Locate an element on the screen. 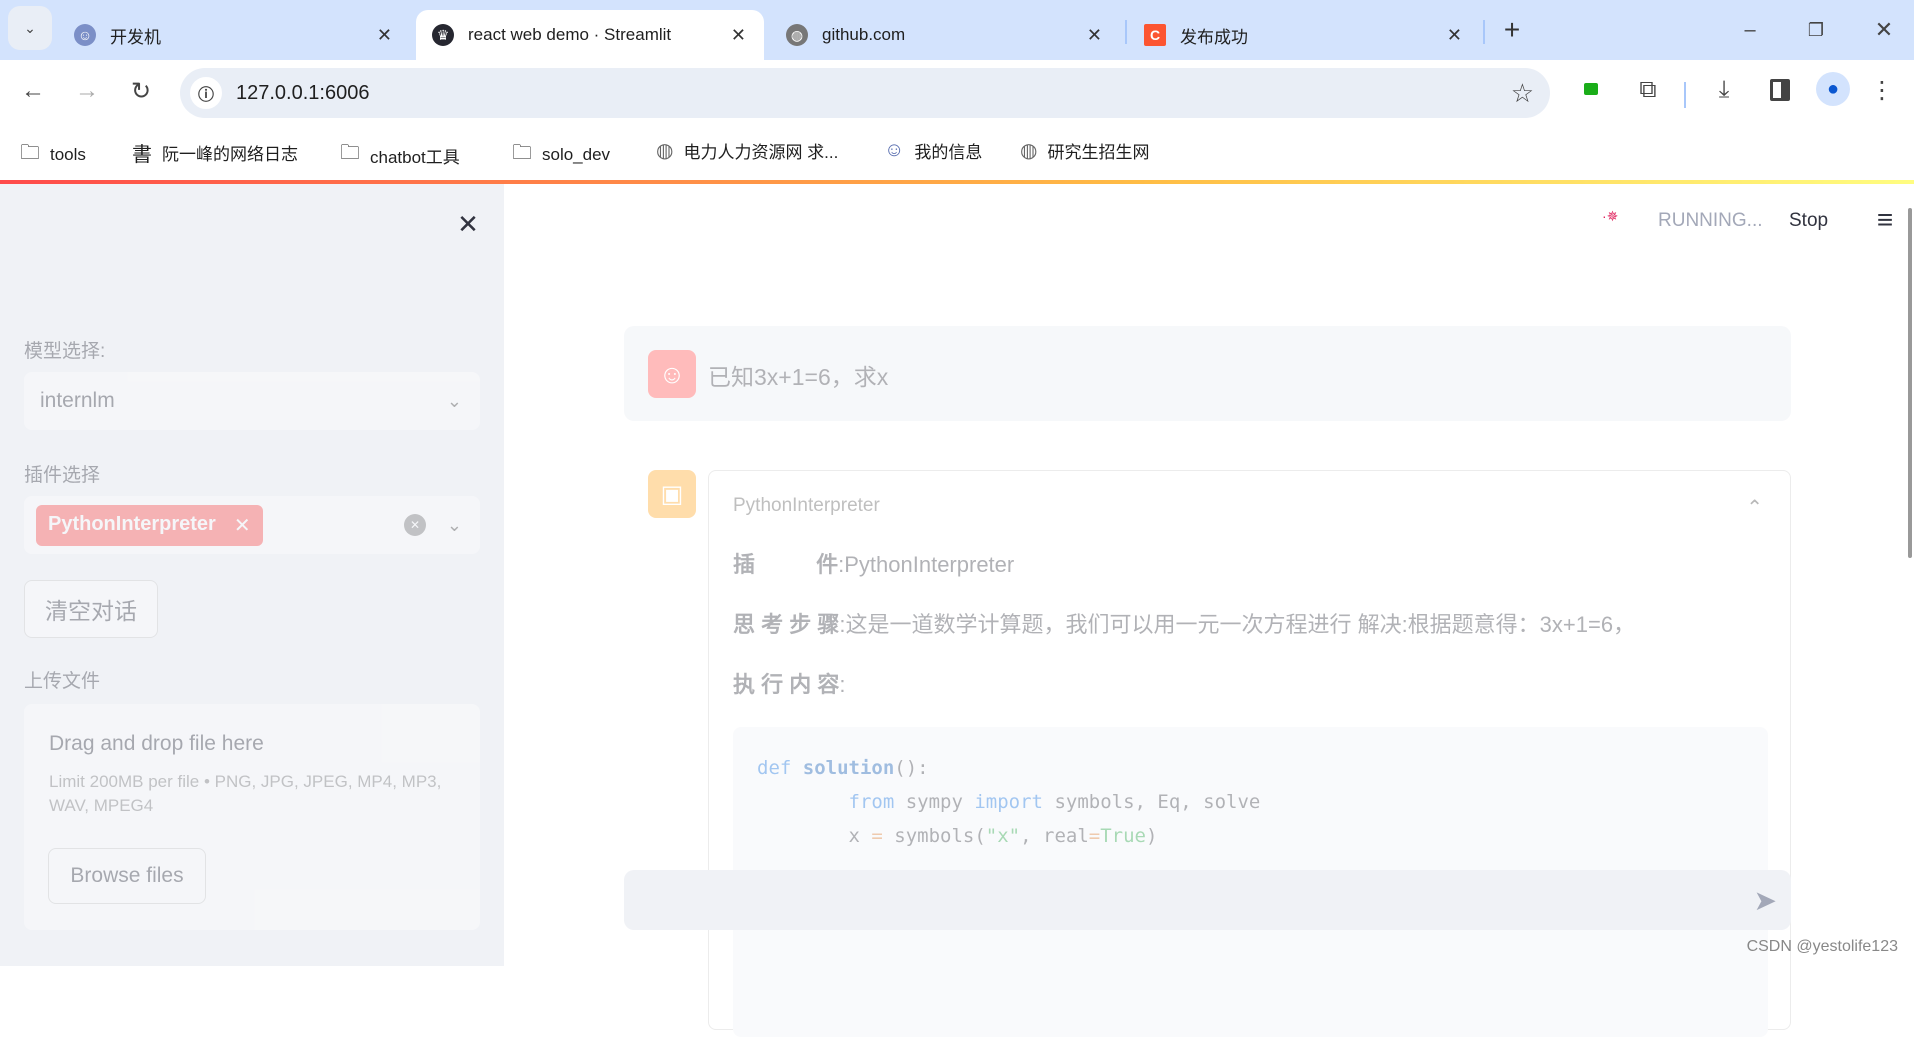 The image size is (1914, 1037). new-tab-button: + is located at coordinates (1512, 30).